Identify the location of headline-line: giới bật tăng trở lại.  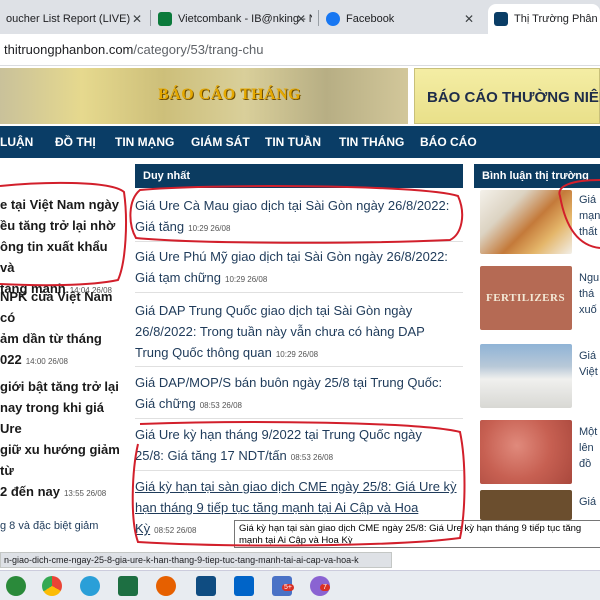
(59, 386).